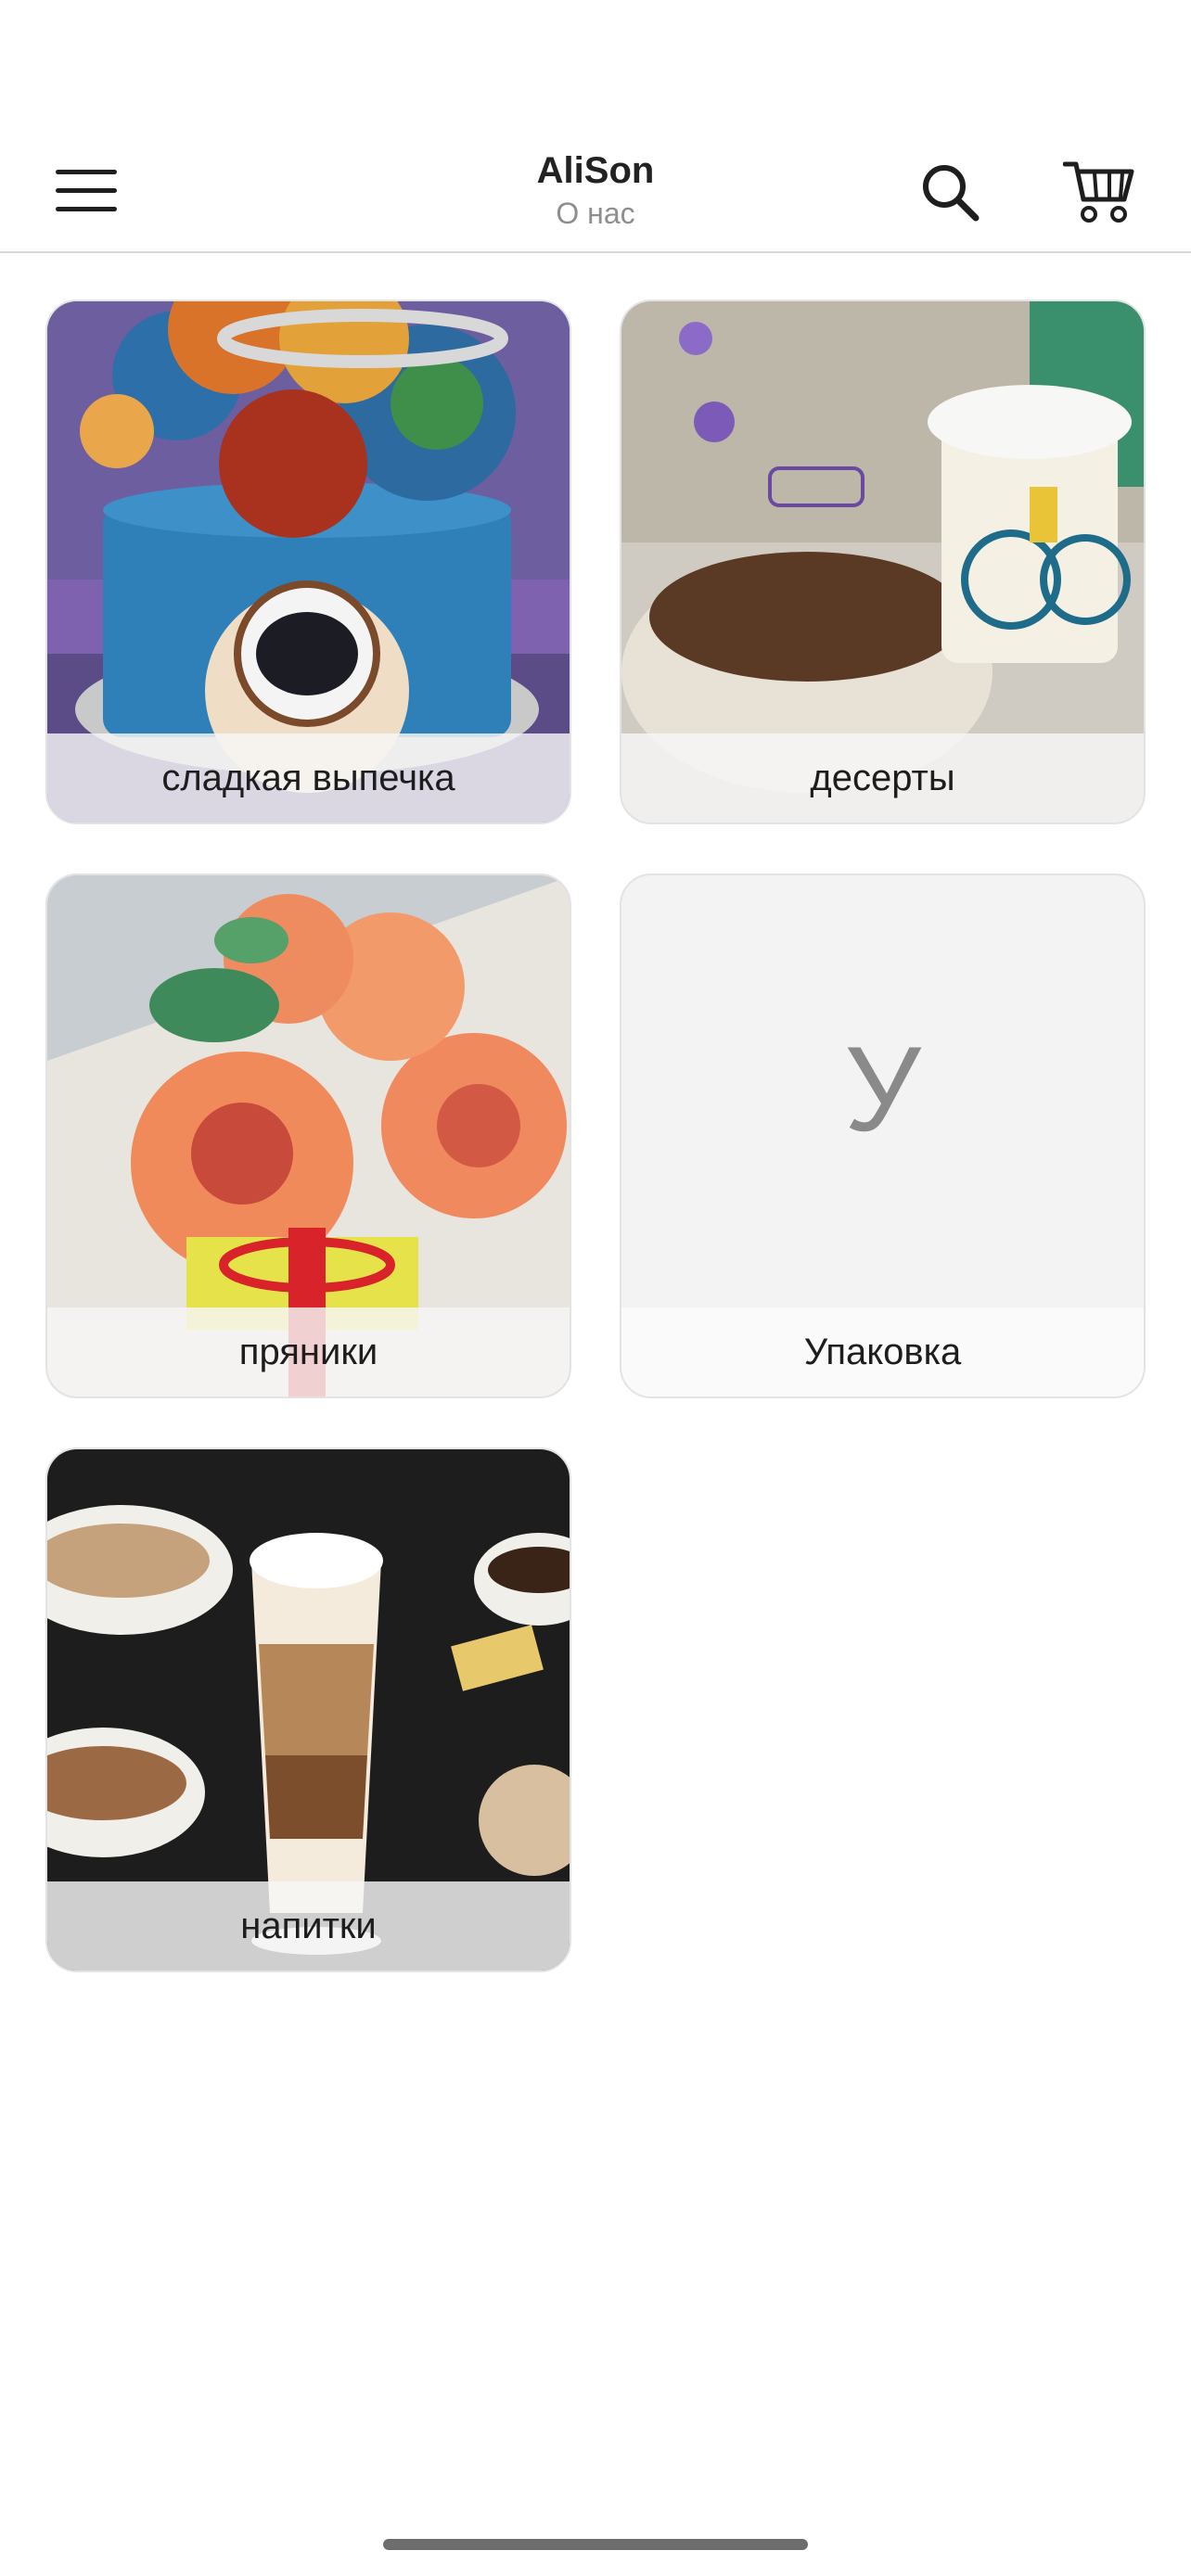 The width and height of the screenshot is (1191, 2576). I want to click on category-label: напитки, so click(308, 1926).